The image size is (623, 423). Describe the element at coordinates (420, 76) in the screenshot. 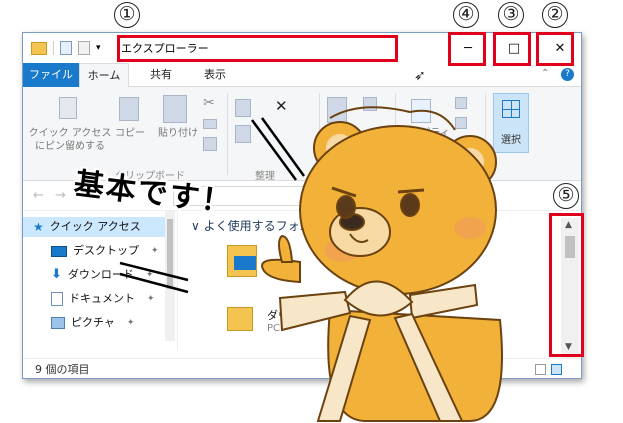

I see `mouse-cursor-icon: ➶` at that location.